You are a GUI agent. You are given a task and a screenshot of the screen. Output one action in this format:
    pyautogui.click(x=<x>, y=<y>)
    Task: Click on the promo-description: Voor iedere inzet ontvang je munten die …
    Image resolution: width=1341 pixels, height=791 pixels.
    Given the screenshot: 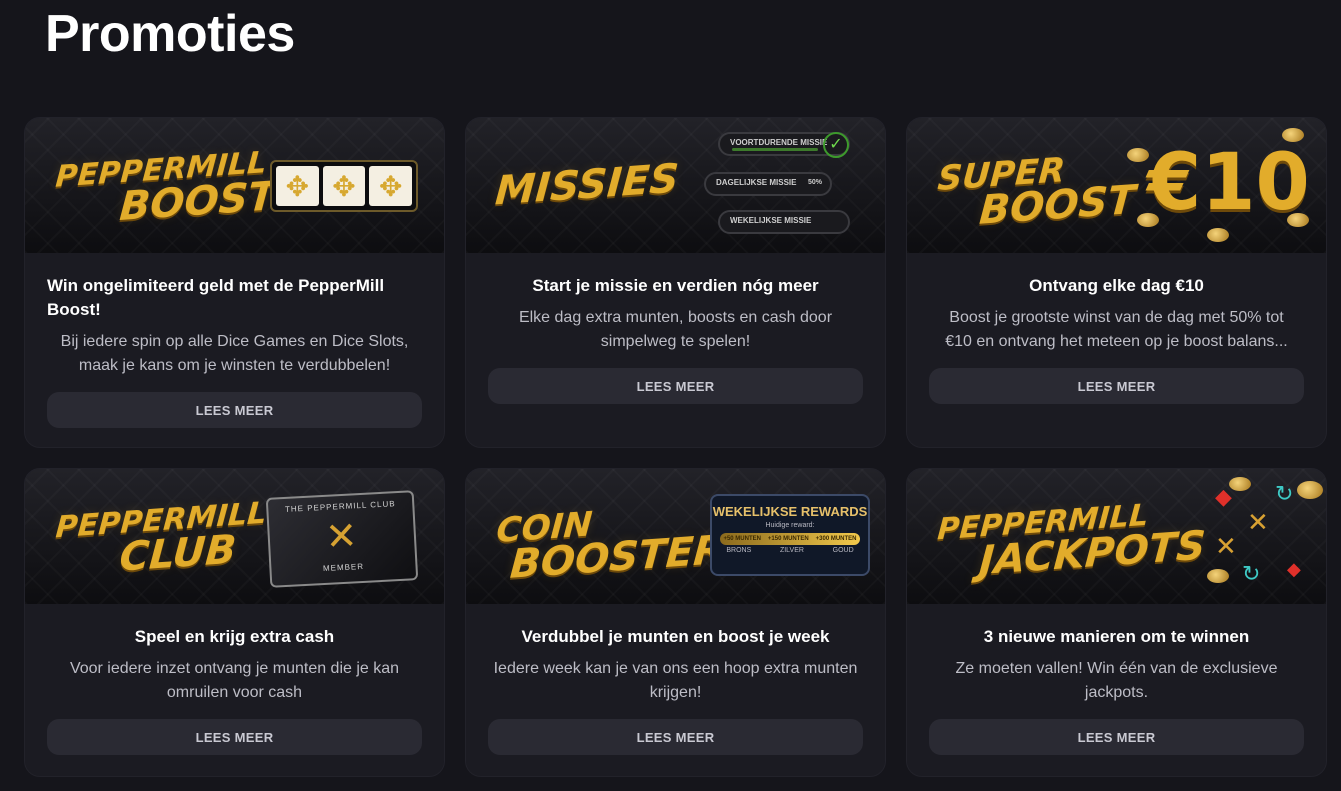 What is the action you would take?
    pyautogui.click(x=234, y=680)
    